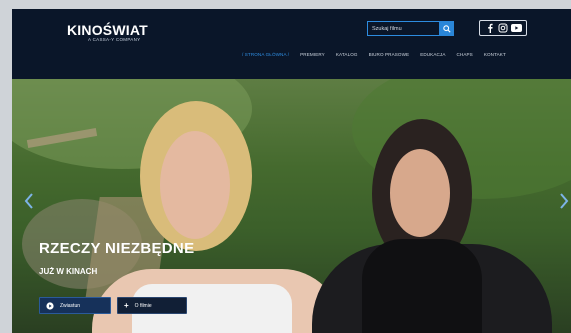 The image size is (571, 333). Describe the element at coordinates (564, 201) in the screenshot. I see `next-slide-icon` at that location.